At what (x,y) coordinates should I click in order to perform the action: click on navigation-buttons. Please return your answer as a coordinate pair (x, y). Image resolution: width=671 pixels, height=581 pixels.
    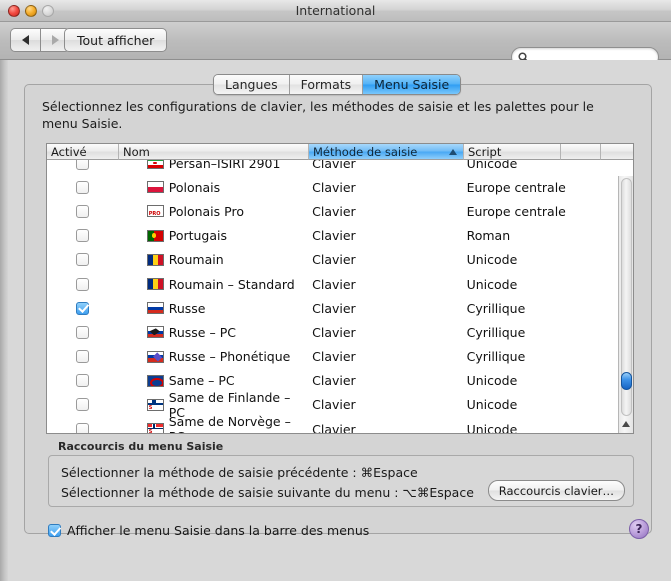
    Looking at the image, I should click on (40, 40).